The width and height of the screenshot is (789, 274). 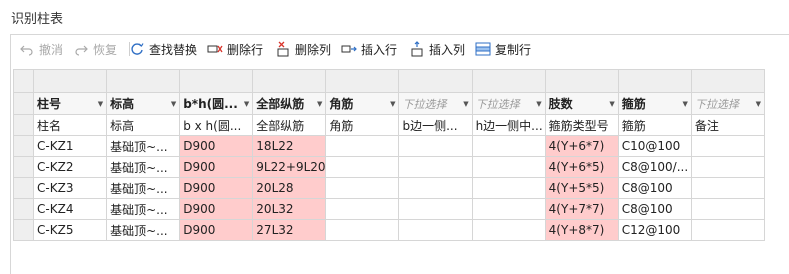 What do you see at coordinates (95, 49) in the screenshot?
I see `redo-button: 恢复` at bounding box center [95, 49].